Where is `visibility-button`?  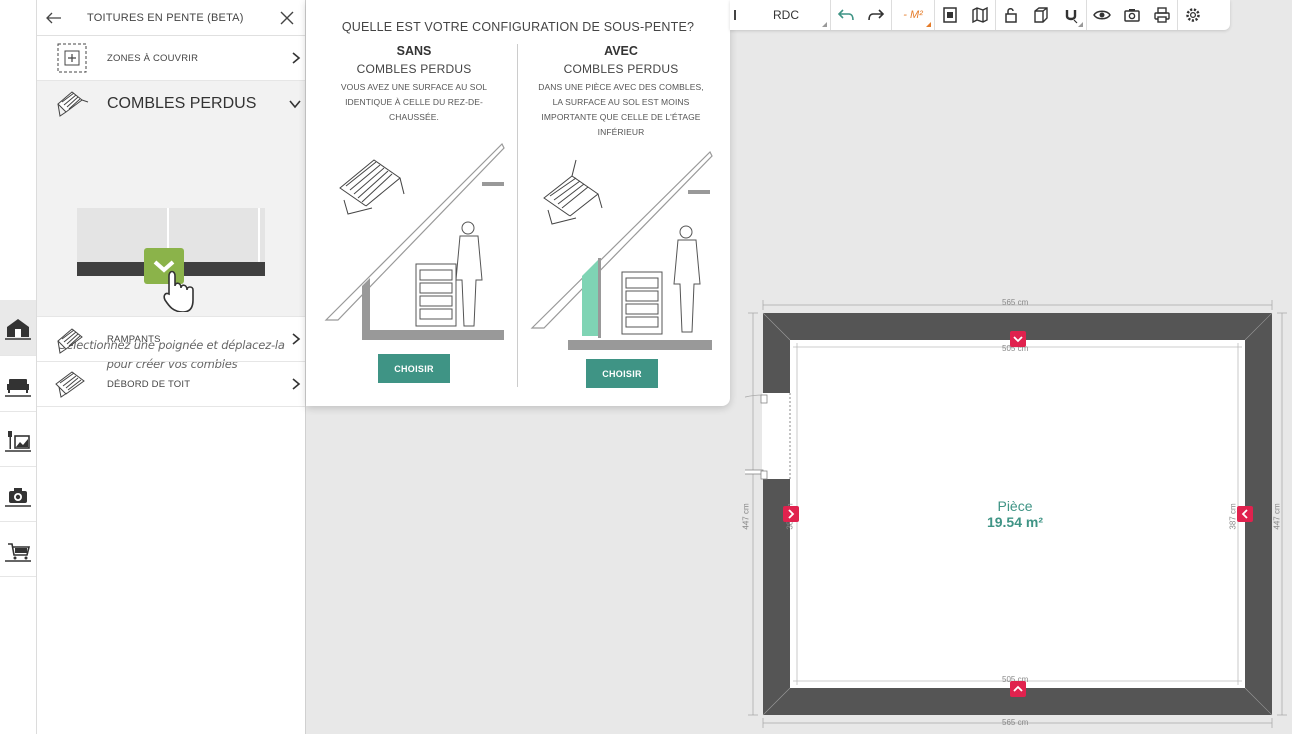
visibility-button is located at coordinates (1102, 15).